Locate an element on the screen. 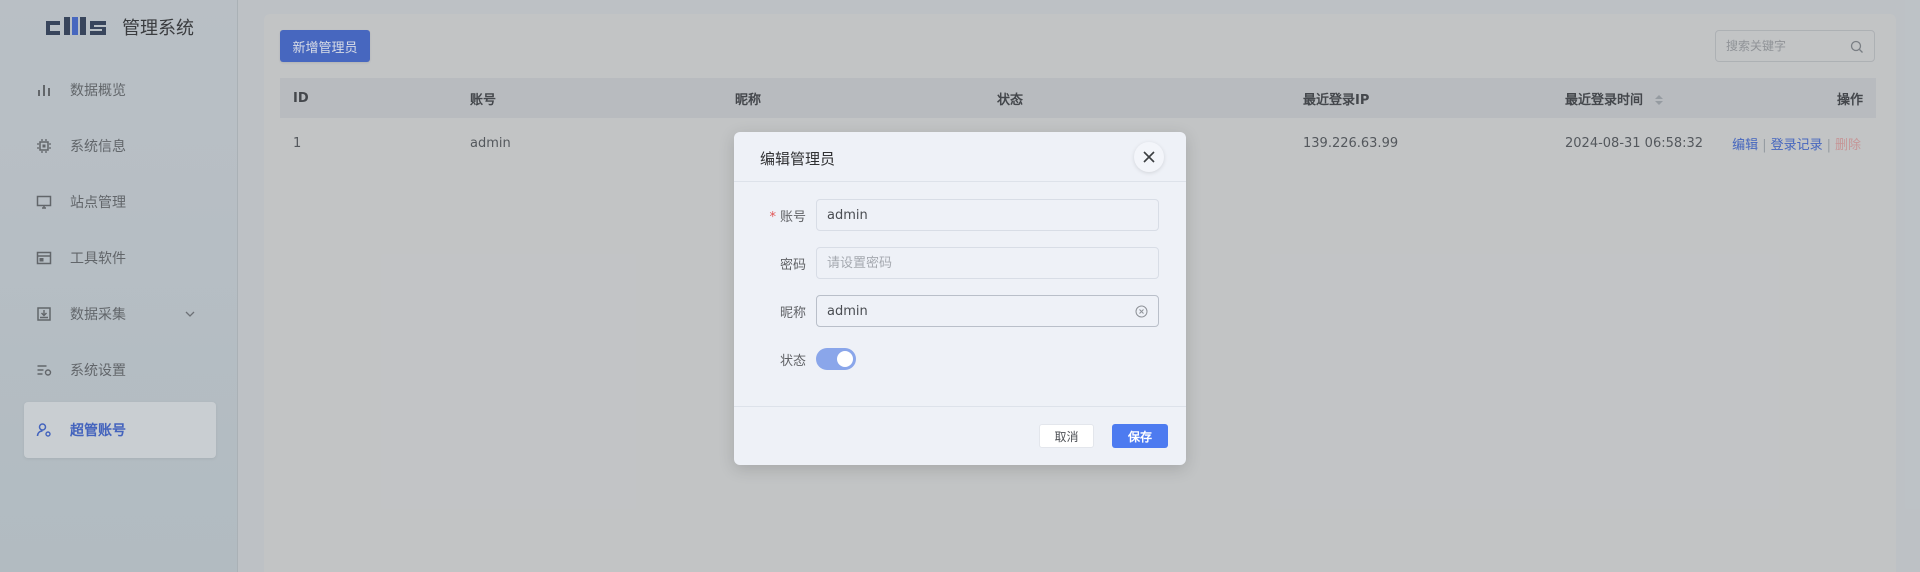  save-button: 保存 is located at coordinates (1140, 436).